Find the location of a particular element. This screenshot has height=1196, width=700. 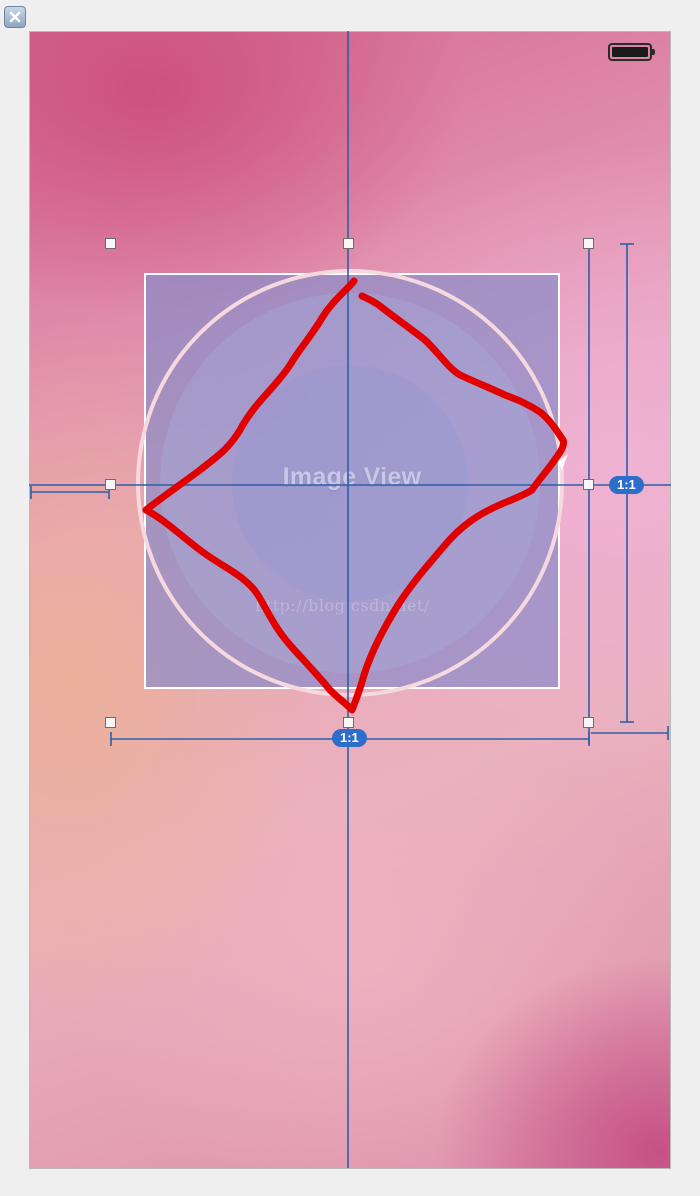

resize-handle-middle-right is located at coordinates (588, 484).